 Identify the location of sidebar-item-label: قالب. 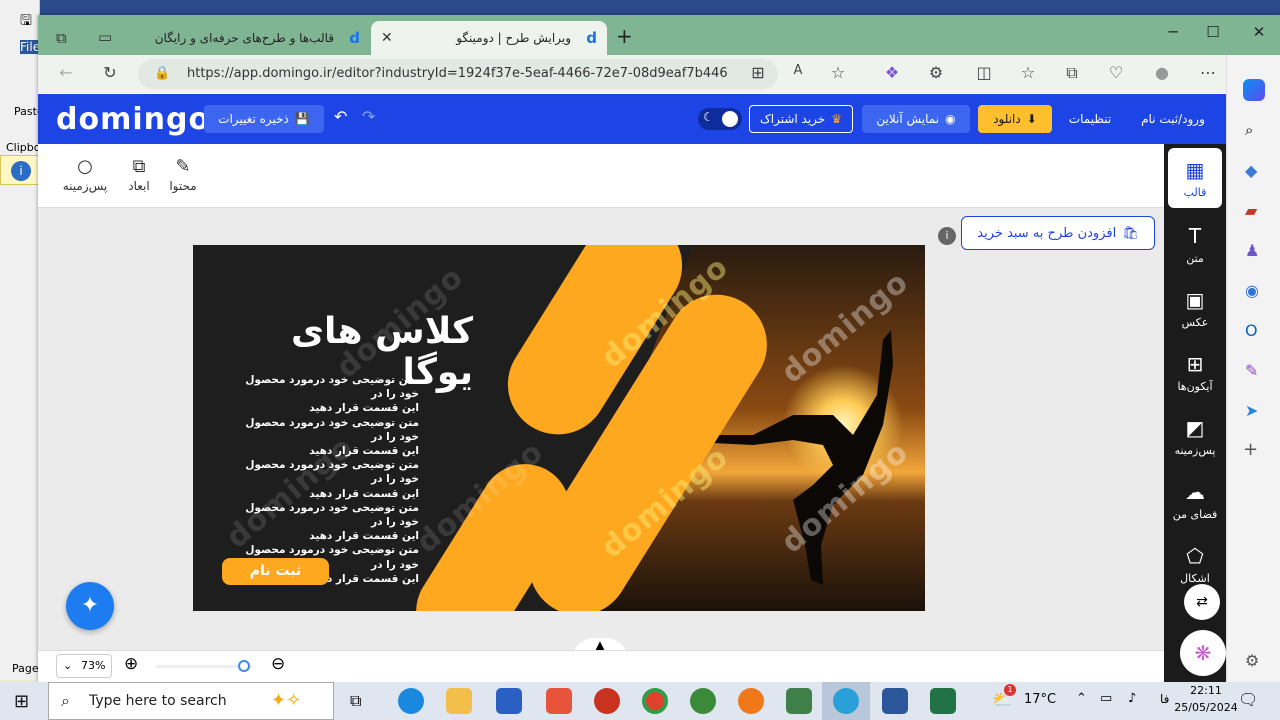
(1195, 192).